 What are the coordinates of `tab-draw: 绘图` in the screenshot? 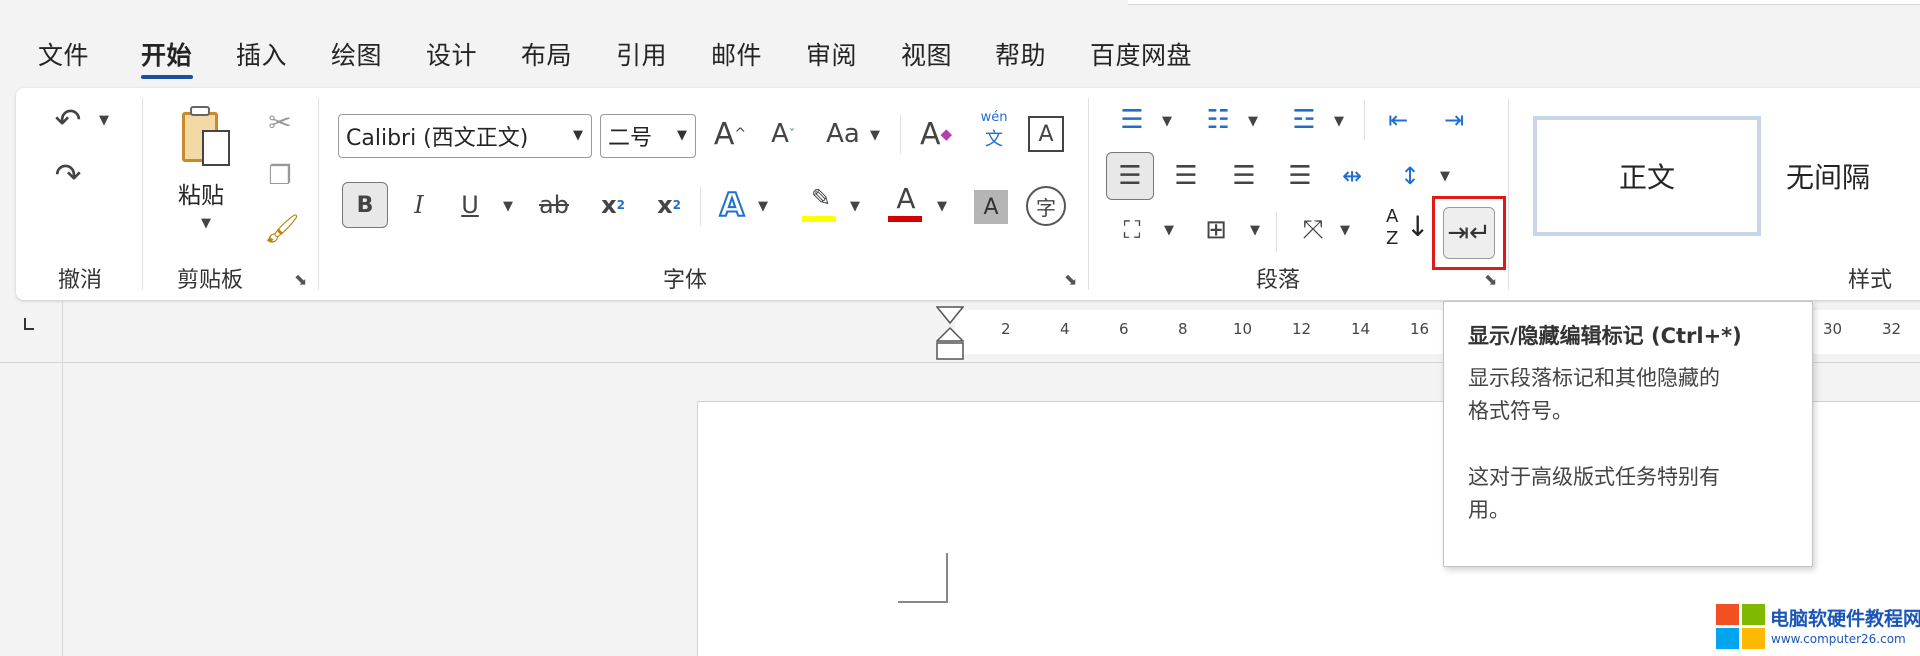 It's located at (356, 54).